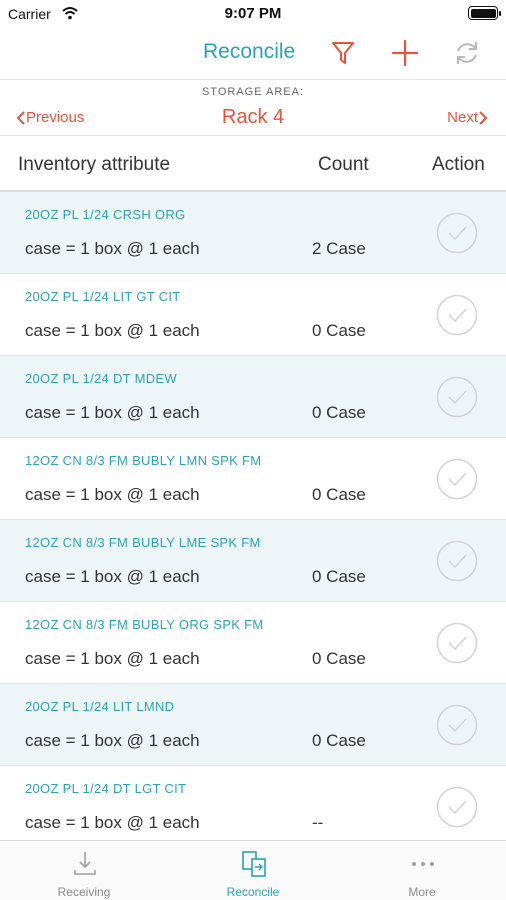 This screenshot has width=506, height=900. Describe the element at coordinates (143, 460) in the screenshot. I see `item-name: 12OZ CN 8/3 FM BUBLY LMN SPK FM` at that location.